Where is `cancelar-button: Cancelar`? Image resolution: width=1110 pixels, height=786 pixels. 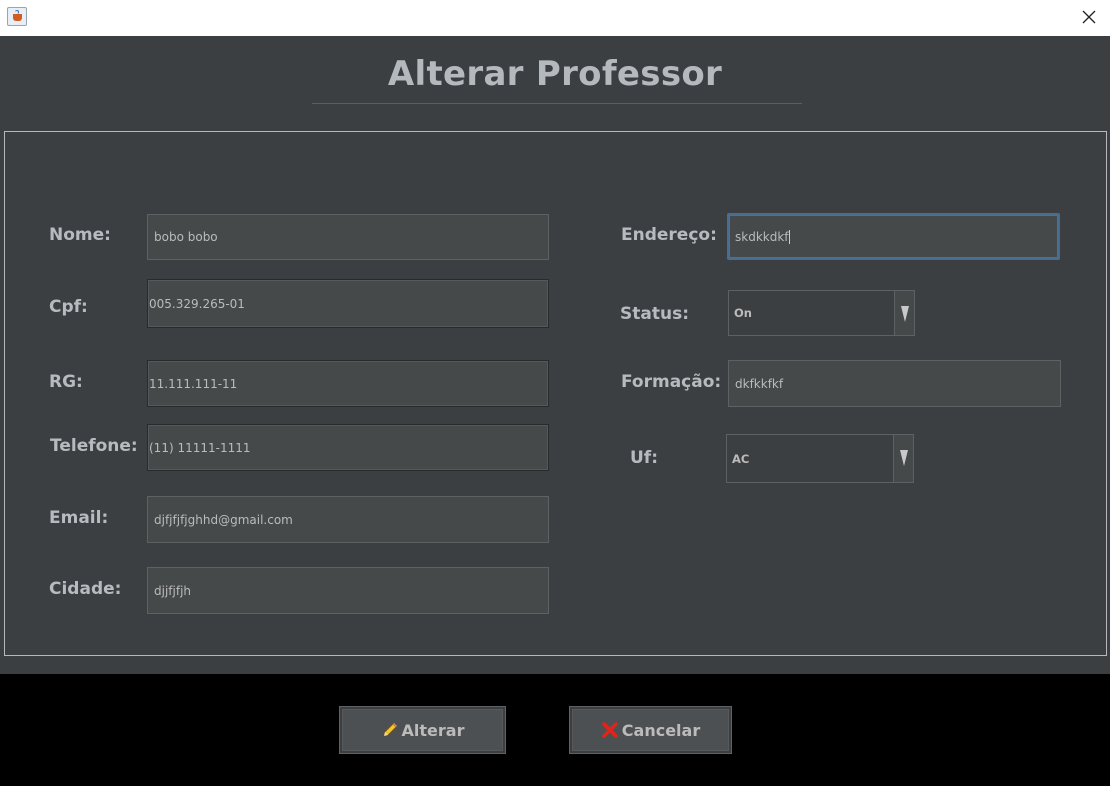
cancelar-button: Cancelar is located at coordinates (650, 730).